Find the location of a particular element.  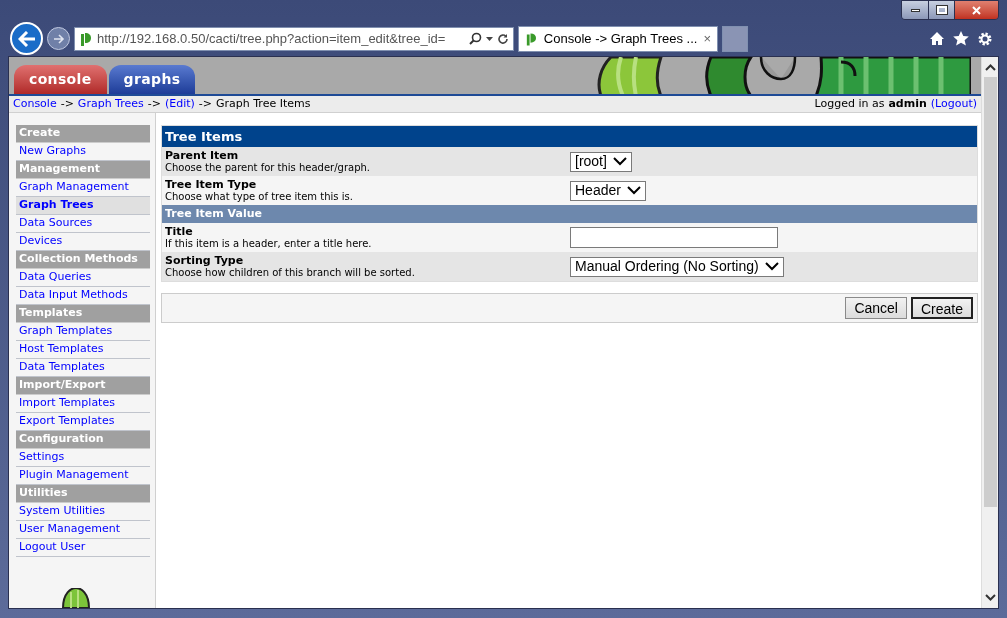

new-tab-button is located at coordinates (735, 38).